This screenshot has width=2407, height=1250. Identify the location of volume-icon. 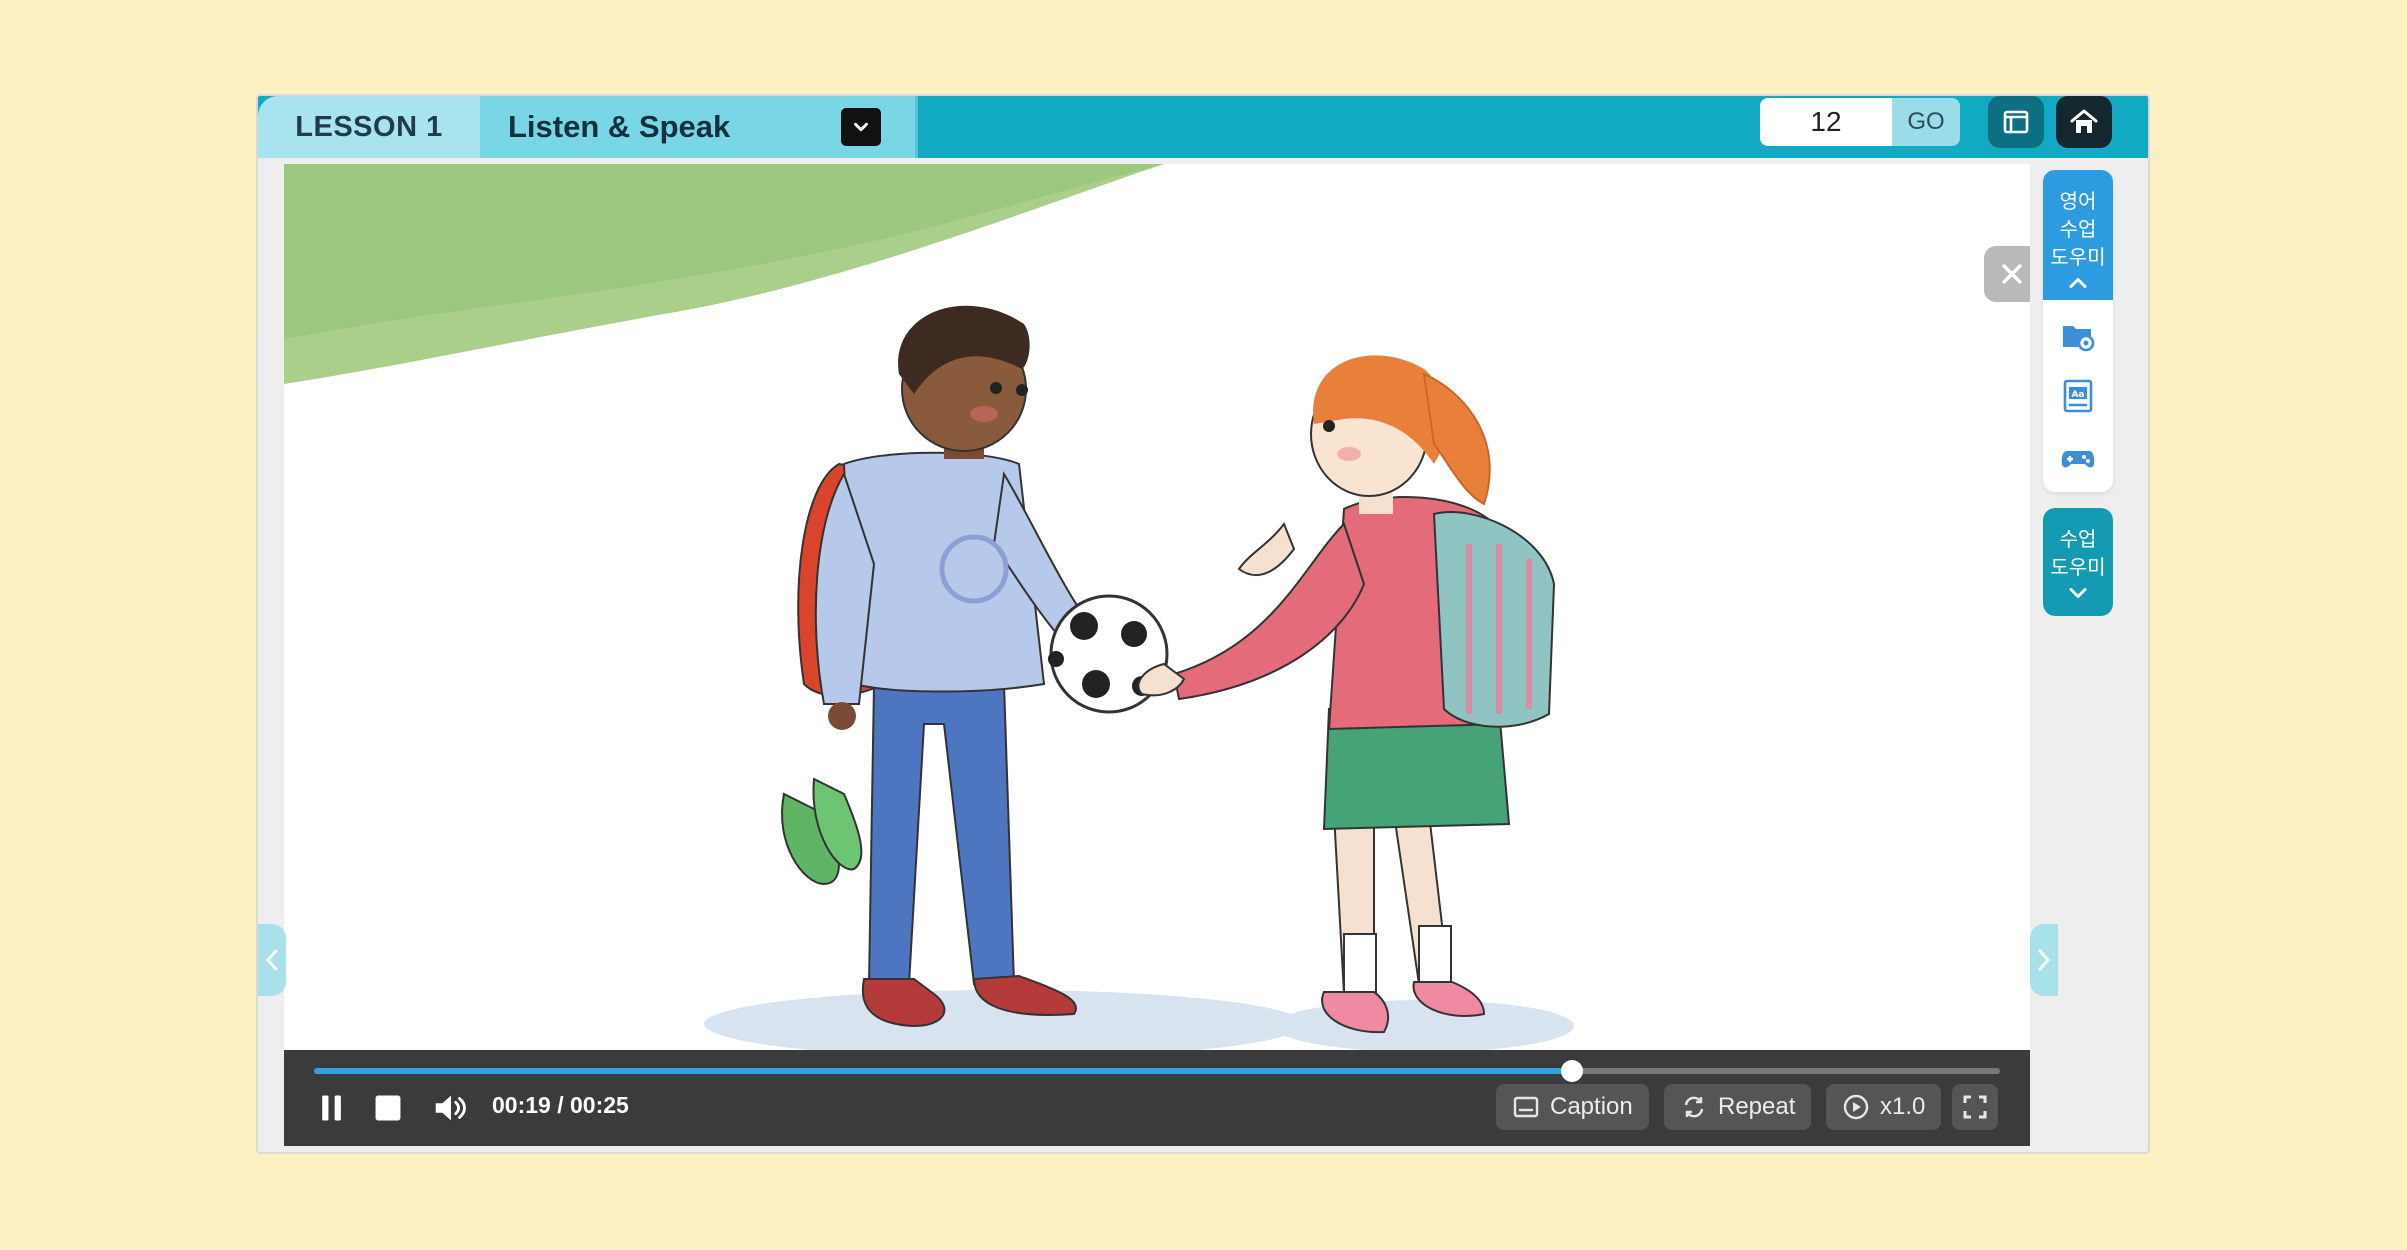
(450, 1108).